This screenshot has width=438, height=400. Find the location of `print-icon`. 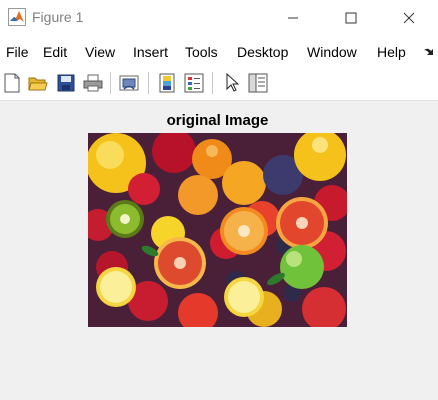

print-icon is located at coordinates (93, 83).